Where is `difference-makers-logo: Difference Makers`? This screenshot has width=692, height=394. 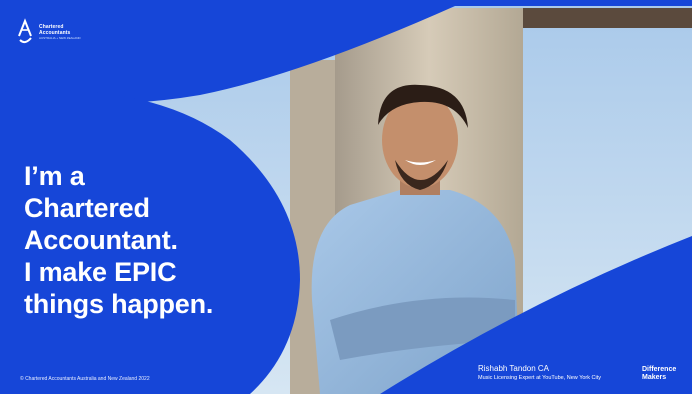
difference-makers-logo: Difference Makers is located at coordinates (659, 373).